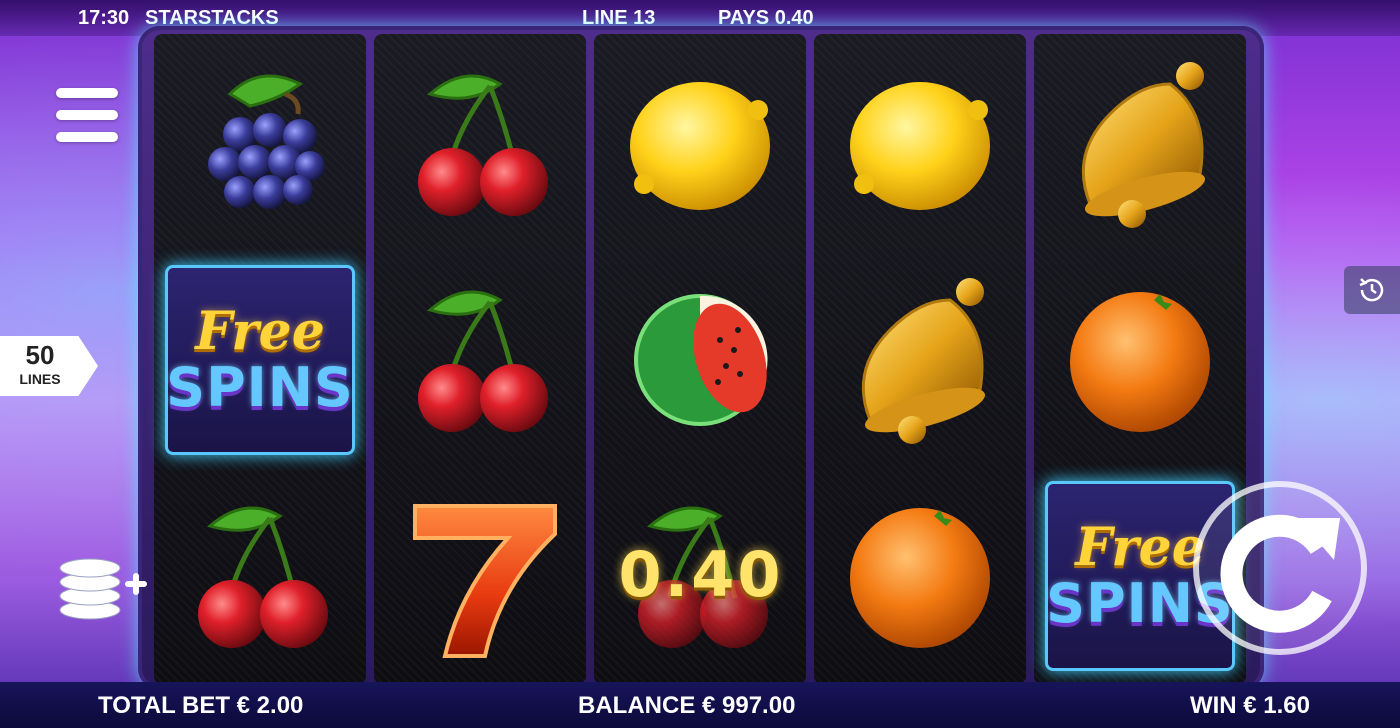  What do you see at coordinates (40, 355) in the screenshot?
I see `lines-count: 50` at bounding box center [40, 355].